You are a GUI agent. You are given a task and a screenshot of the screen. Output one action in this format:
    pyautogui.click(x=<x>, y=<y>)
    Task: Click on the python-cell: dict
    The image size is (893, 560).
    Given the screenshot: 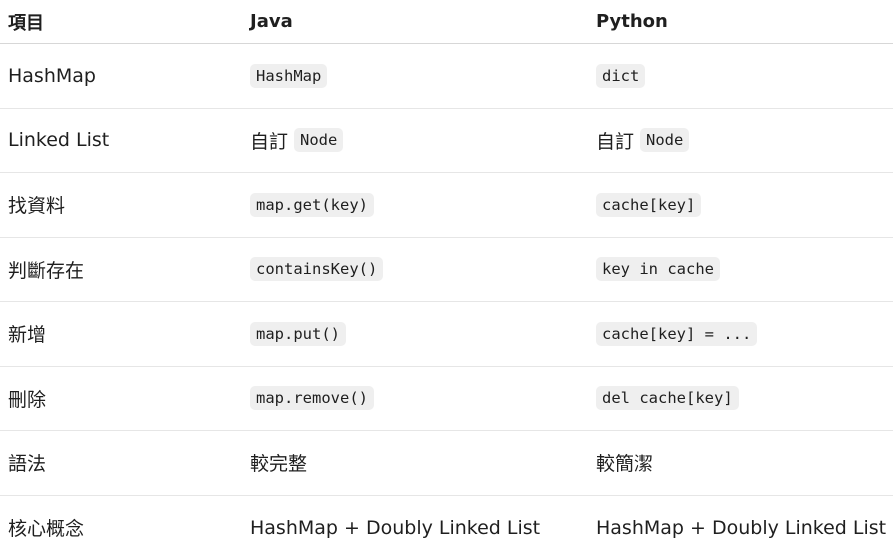 What is the action you would take?
    pyautogui.click(x=620, y=76)
    